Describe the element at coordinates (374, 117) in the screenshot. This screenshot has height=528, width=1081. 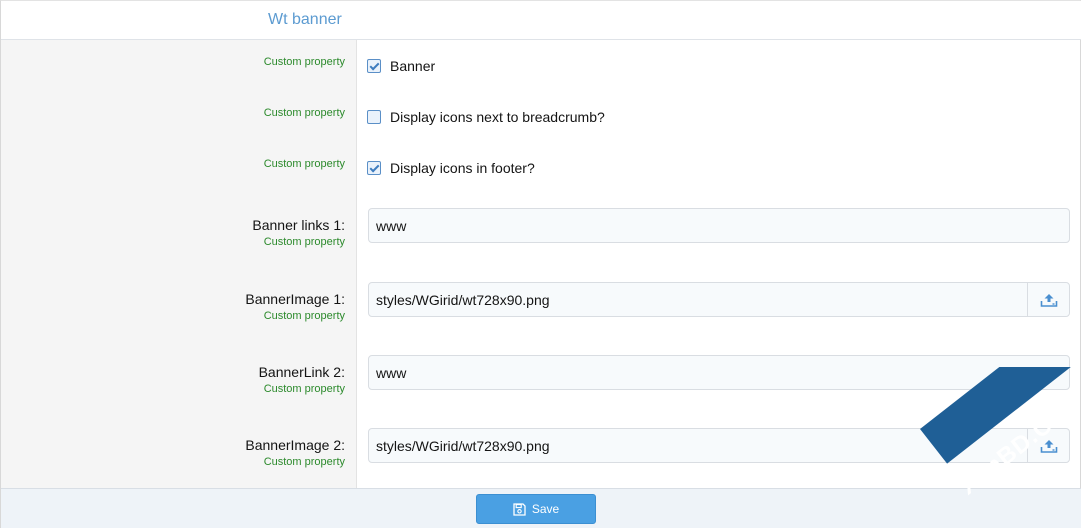
I see `breadcrumb-icons-checkbox` at that location.